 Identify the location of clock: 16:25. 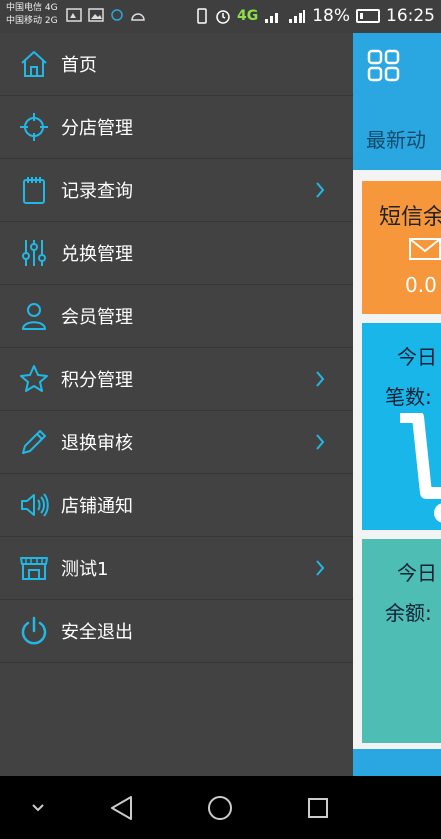
(410, 16).